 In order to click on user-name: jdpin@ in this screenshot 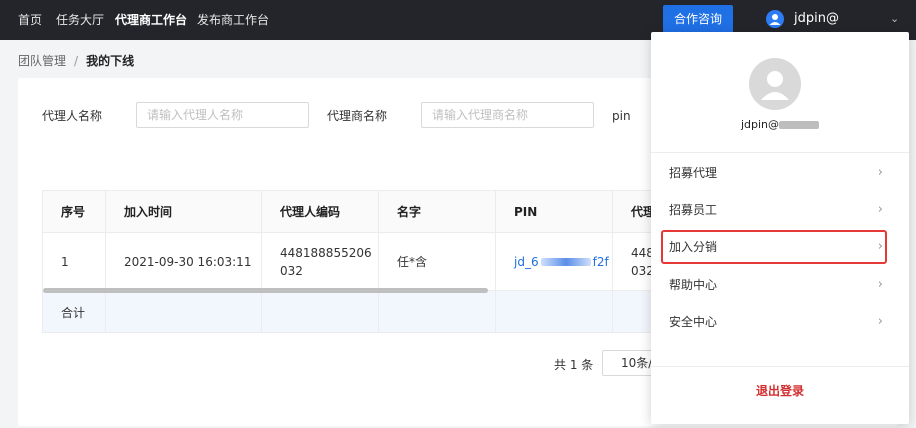, I will do `click(816, 18)`.